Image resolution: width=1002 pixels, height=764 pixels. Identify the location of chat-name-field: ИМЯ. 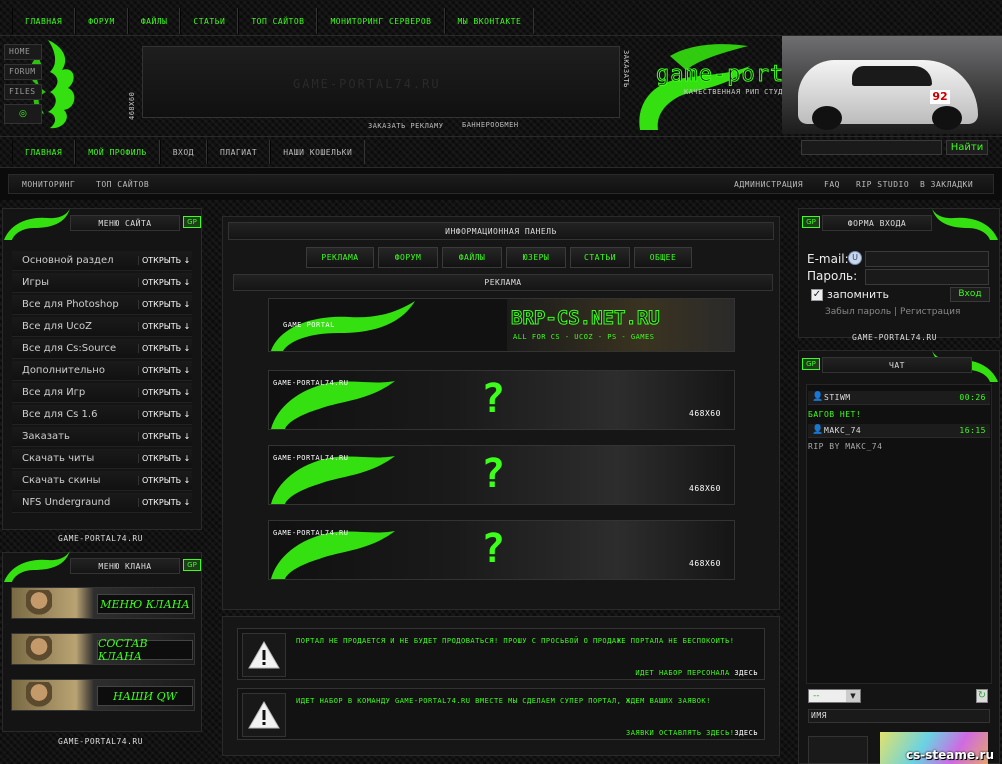
(899, 716).